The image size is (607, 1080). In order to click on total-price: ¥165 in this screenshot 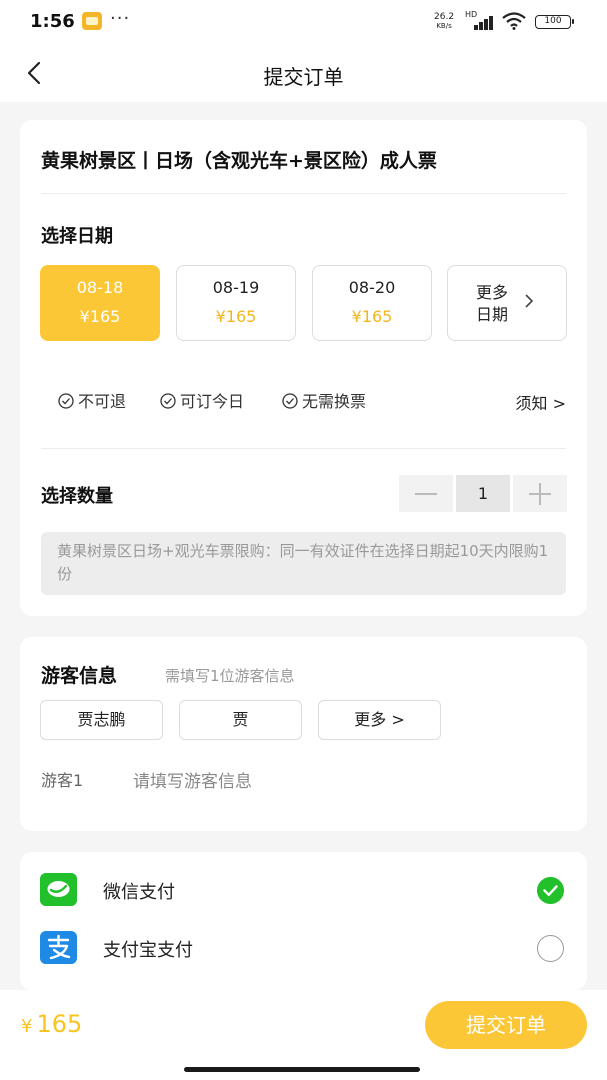, I will do `click(51, 1024)`.